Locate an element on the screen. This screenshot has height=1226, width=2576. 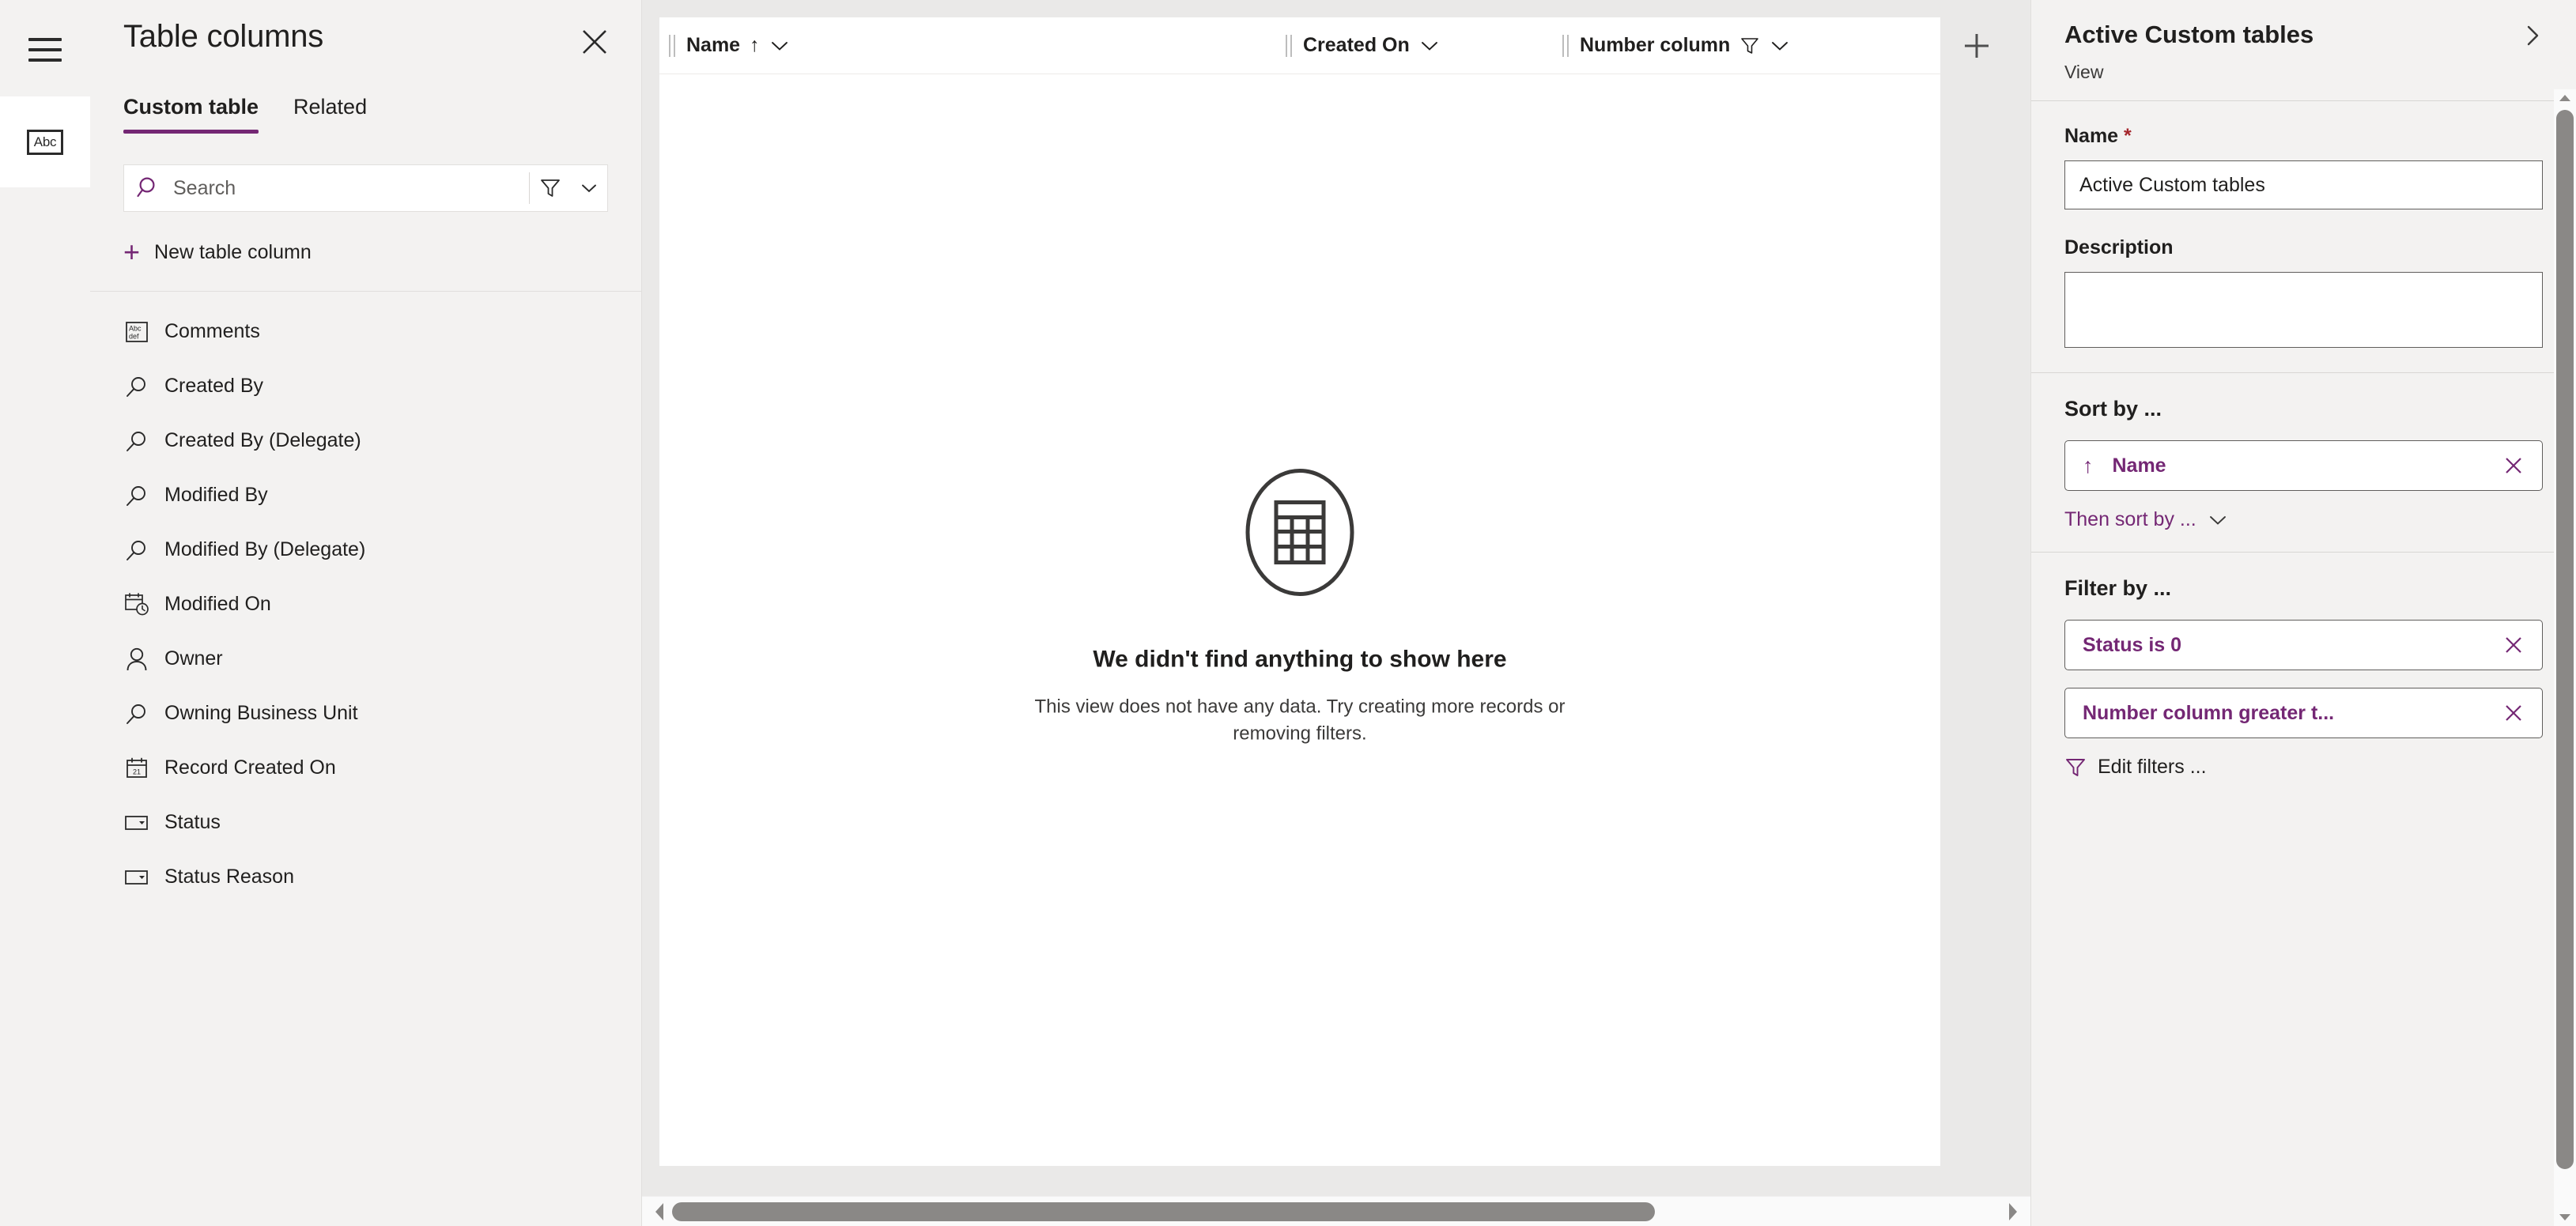
table-column-label: Modified By is located at coordinates (216, 495).